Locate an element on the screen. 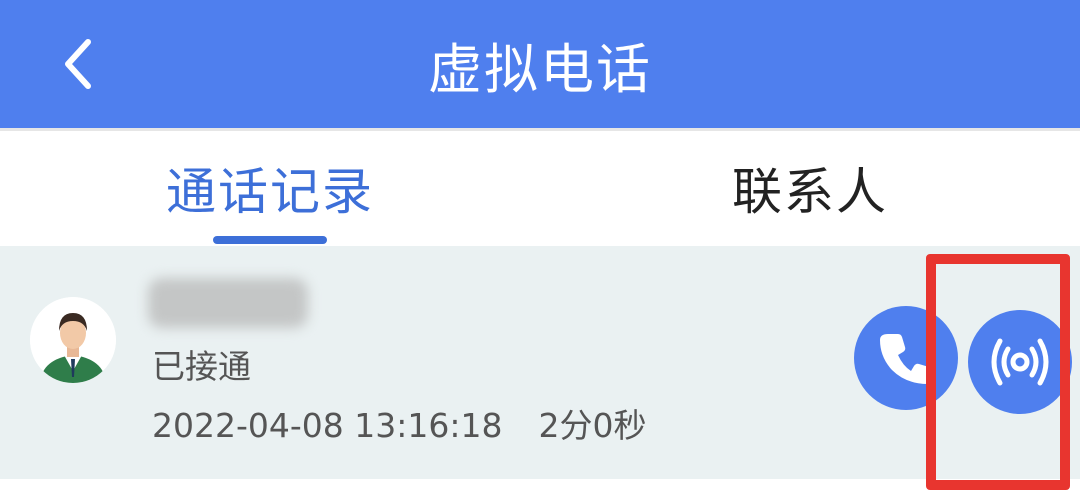  highlight-annotation is located at coordinates (998, 372).